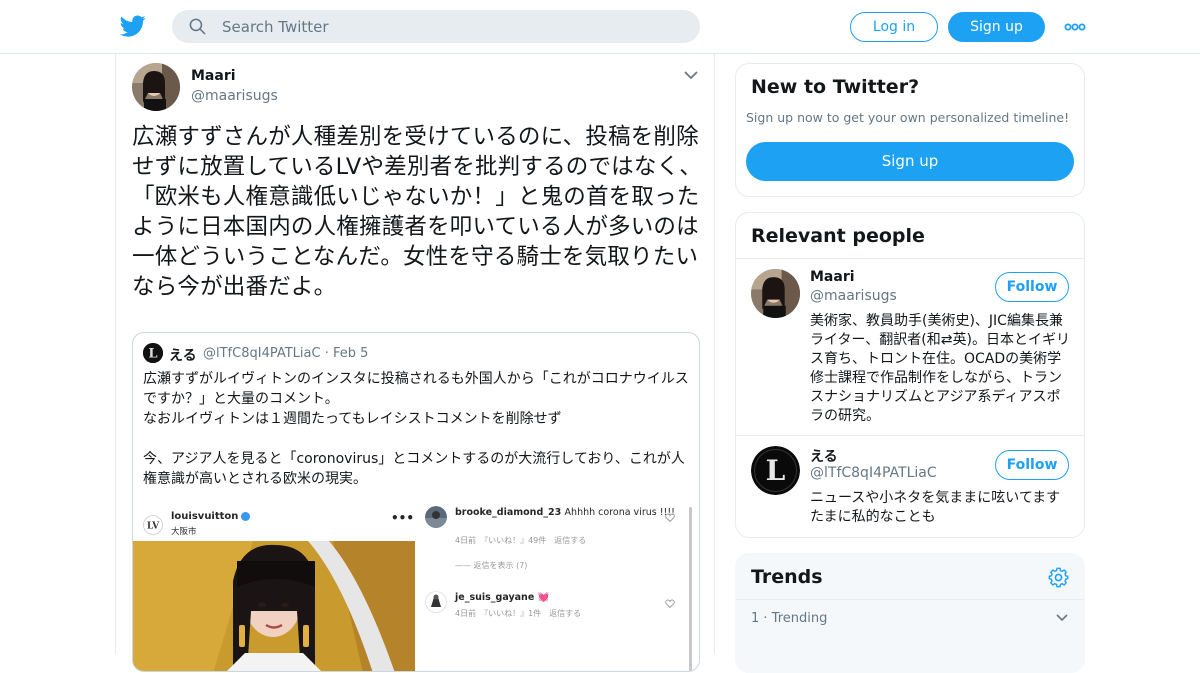  What do you see at coordinates (838, 236) in the screenshot?
I see `relevant-people-title: Relevant people` at bounding box center [838, 236].